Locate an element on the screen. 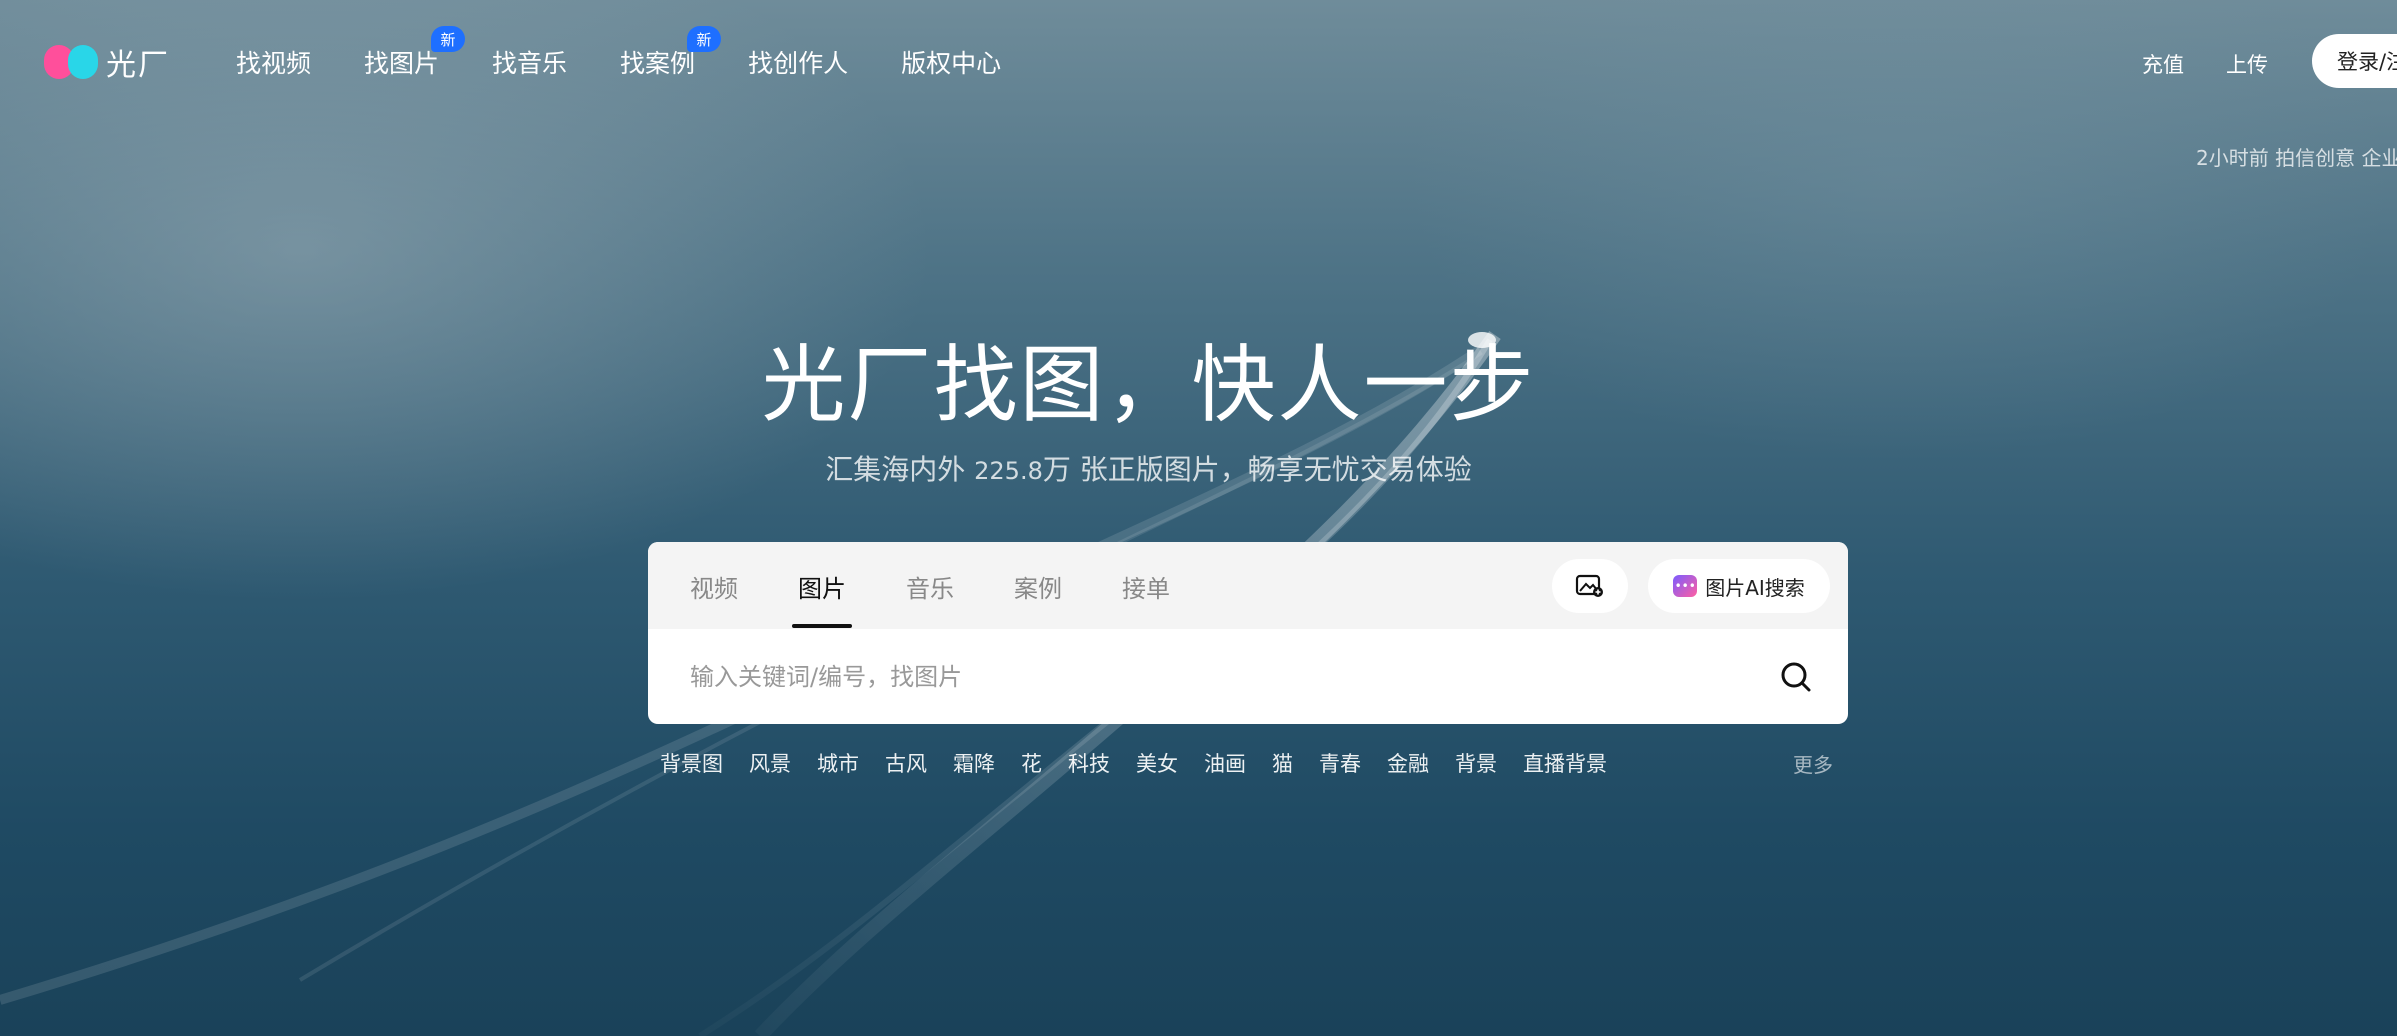 The image size is (2397, 1036). tag-link: 古风 is located at coordinates (906, 763).